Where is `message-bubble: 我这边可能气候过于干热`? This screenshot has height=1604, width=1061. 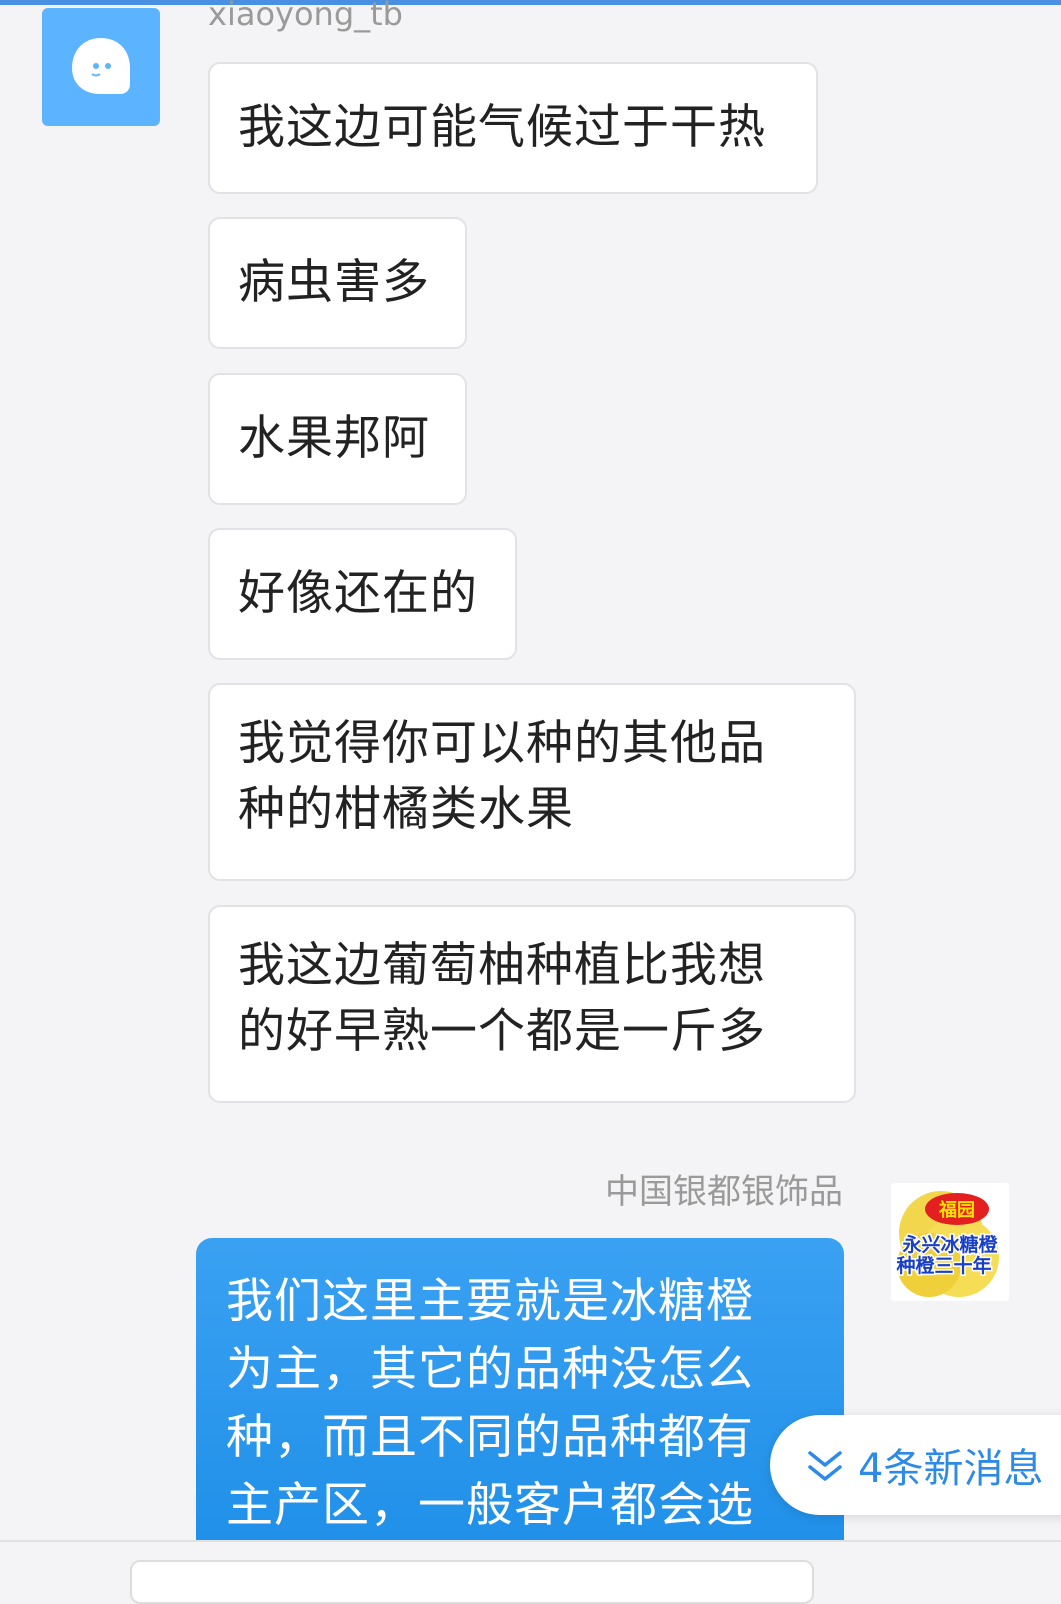
message-bubble: 我这边可能气候过于干热 is located at coordinates (513, 128).